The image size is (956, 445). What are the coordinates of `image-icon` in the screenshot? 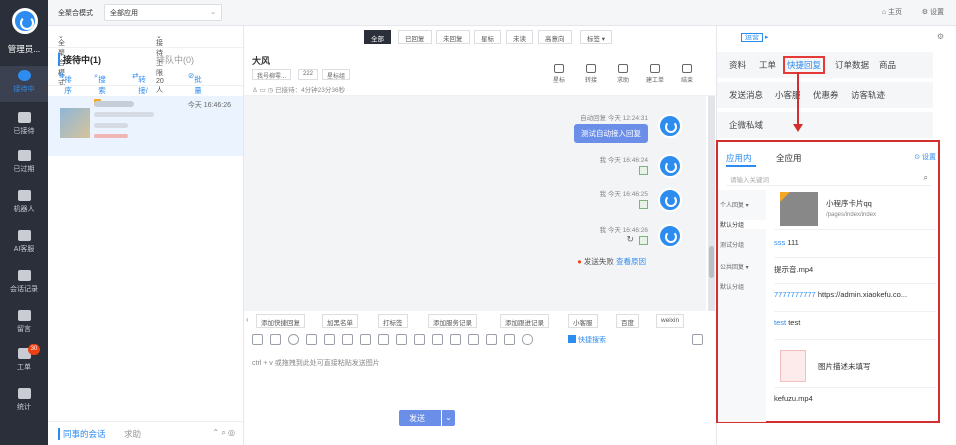 It's located at (257, 339).